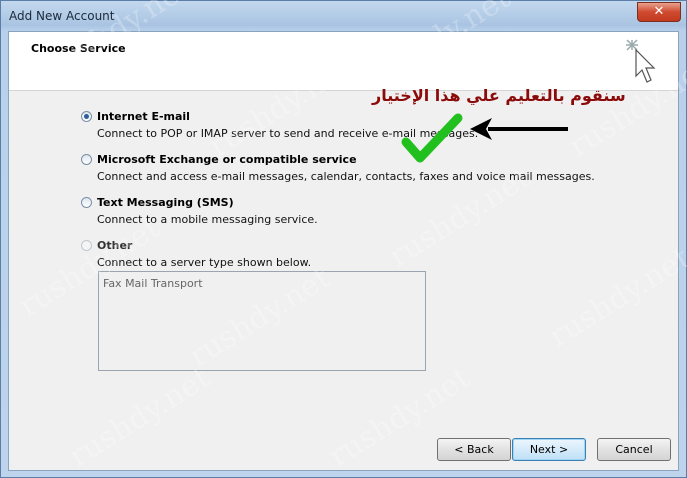 Image resolution: width=687 pixels, height=478 pixels. What do you see at coordinates (143, 116) in the screenshot?
I see `option-label: Internet E-mail` at bounding box center [143, 116].